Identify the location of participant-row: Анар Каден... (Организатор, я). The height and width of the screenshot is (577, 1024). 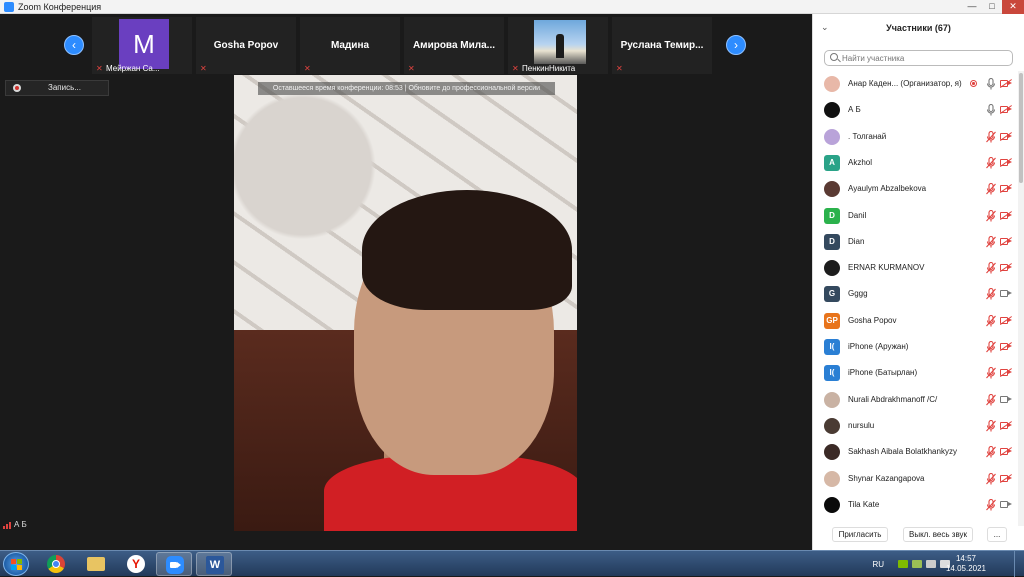
(915, 84).